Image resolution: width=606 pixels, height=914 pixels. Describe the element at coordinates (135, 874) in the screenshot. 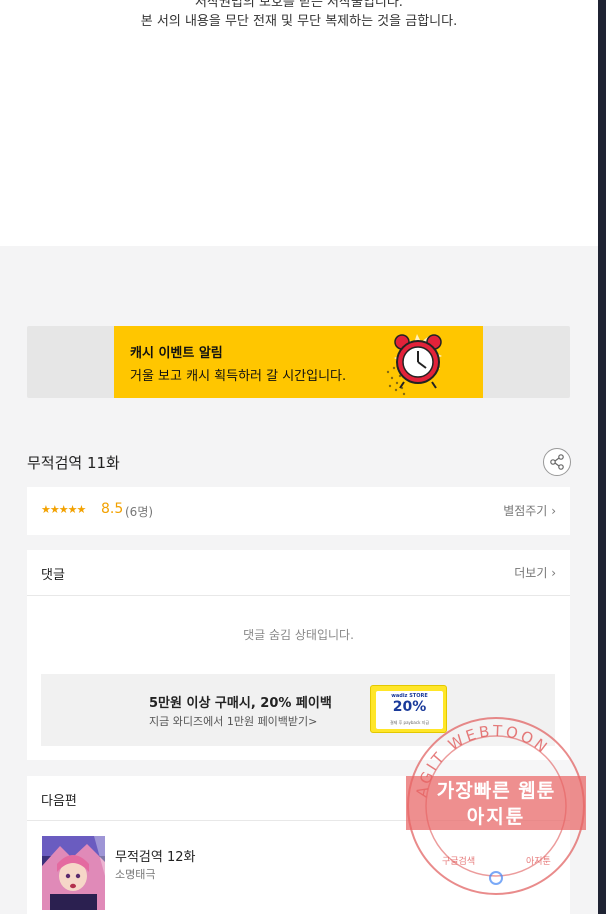

I see `next-episode-author: 소명태극` at that location.